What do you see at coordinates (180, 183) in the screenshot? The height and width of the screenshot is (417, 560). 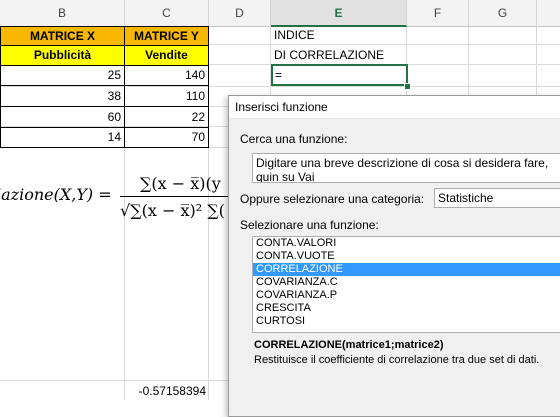 I see `formula-numerator: ∑(x − x̅)(y` at bounding box center [180, 183].